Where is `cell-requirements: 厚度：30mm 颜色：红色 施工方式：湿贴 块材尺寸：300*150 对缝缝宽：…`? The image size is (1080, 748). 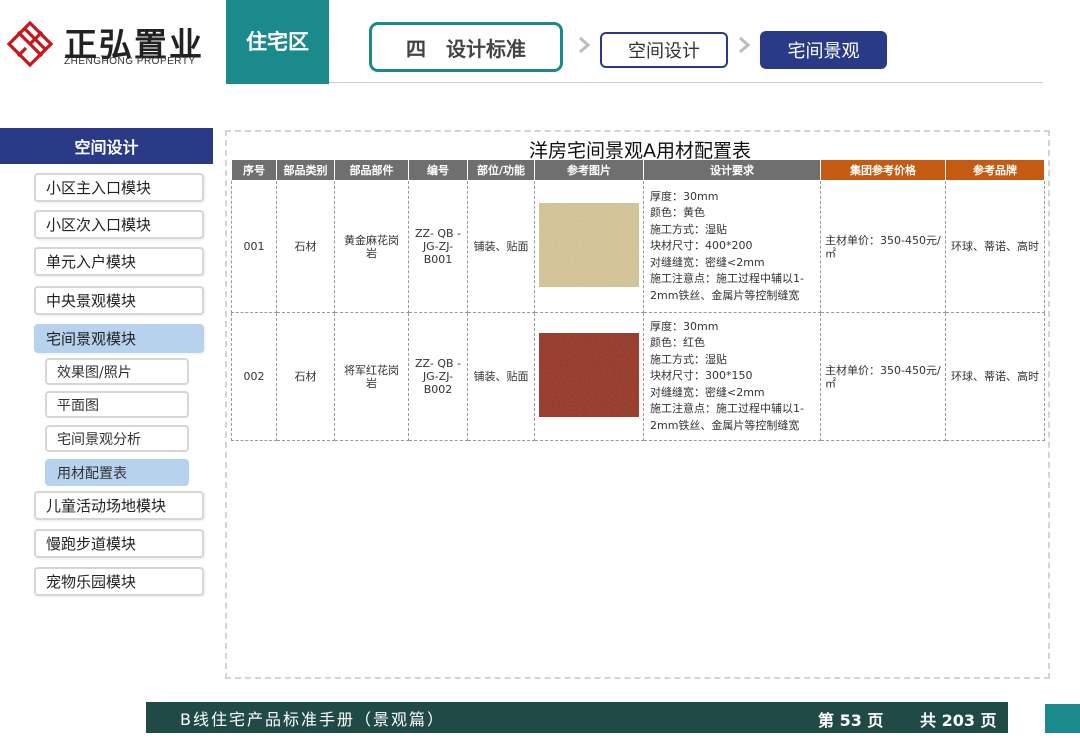 cell-requirements: 厚度：30mm 颜色：红色 施工方式：湿贴 块材尺寸：300*150 对缝缝宽：… is located at coordinates (732, 376).